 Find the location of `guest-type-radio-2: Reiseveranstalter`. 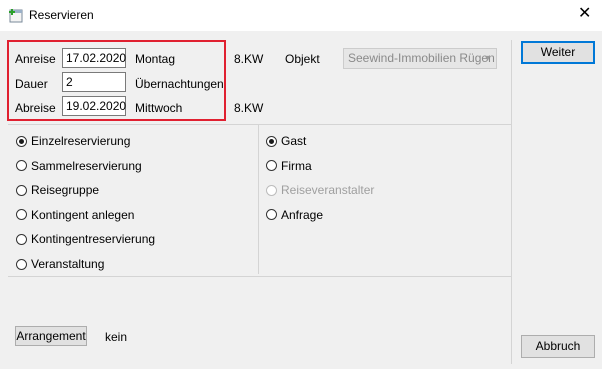

guest-type-radio-2: Reiseveranstalter is located at coordinates (320, 190).